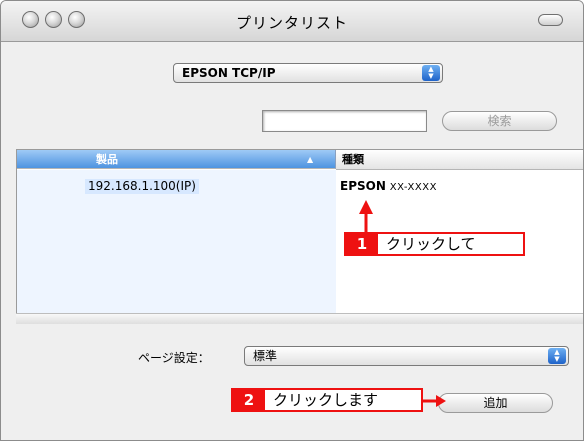  Describe the element at coordinates (176, 159) in the screenshot. I see `column-header-product: 製品 ▲` at that location.